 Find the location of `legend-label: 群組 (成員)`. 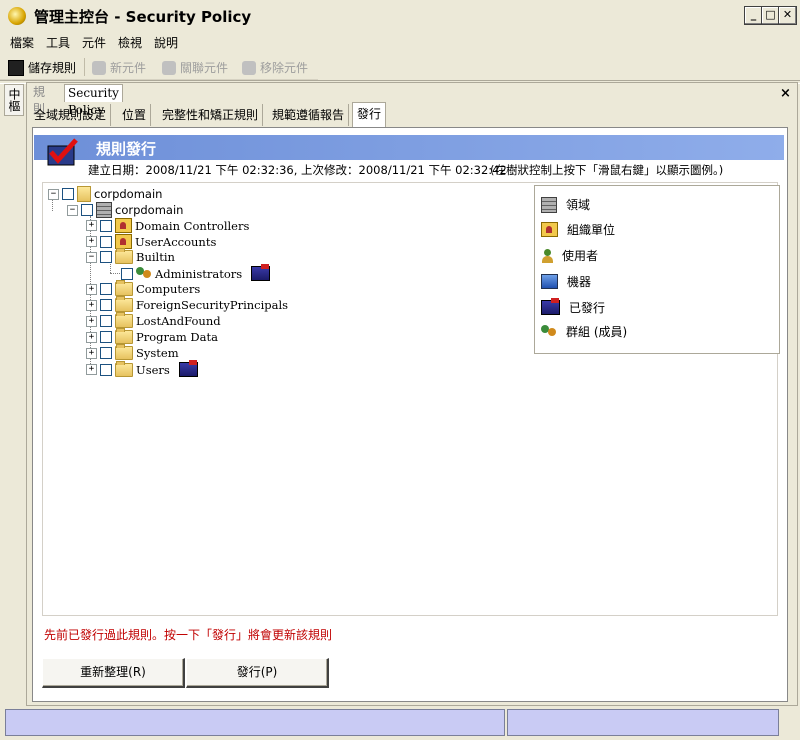

legend-label: 群組 (成員) is located at coordinates (597, 332).